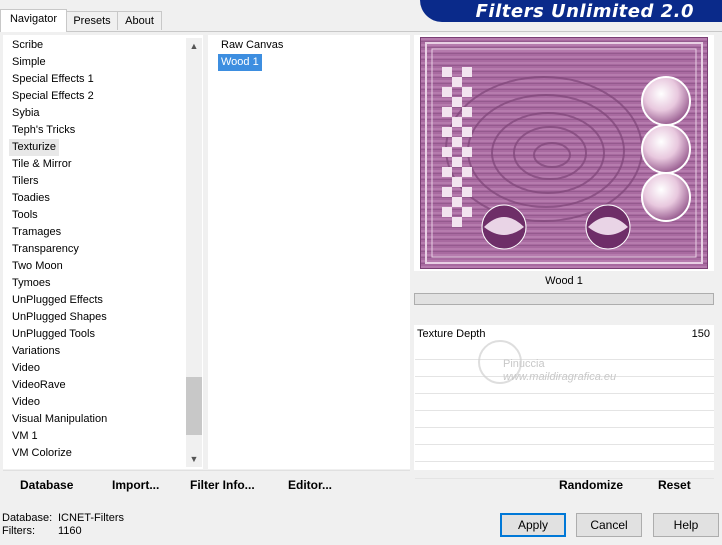  What do you see at coordinates (42, 453) in the screenshot?
I see `category-item: VM Colorize` at bounding box center [42, 453].